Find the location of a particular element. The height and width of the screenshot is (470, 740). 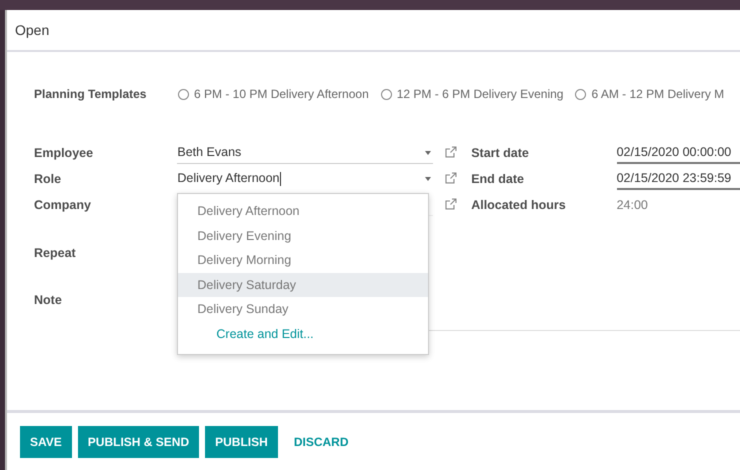

field-value: 24:00 is located at coordinates (632, 205).